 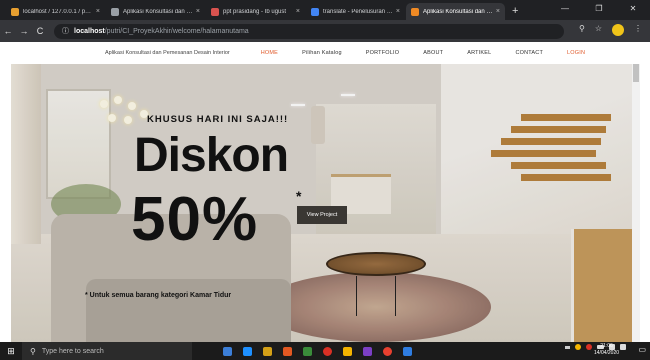 What do you see at coordinates (565, 10) in the screenshot?
I see `minimize-button: —` at bounding box center [565, 10].